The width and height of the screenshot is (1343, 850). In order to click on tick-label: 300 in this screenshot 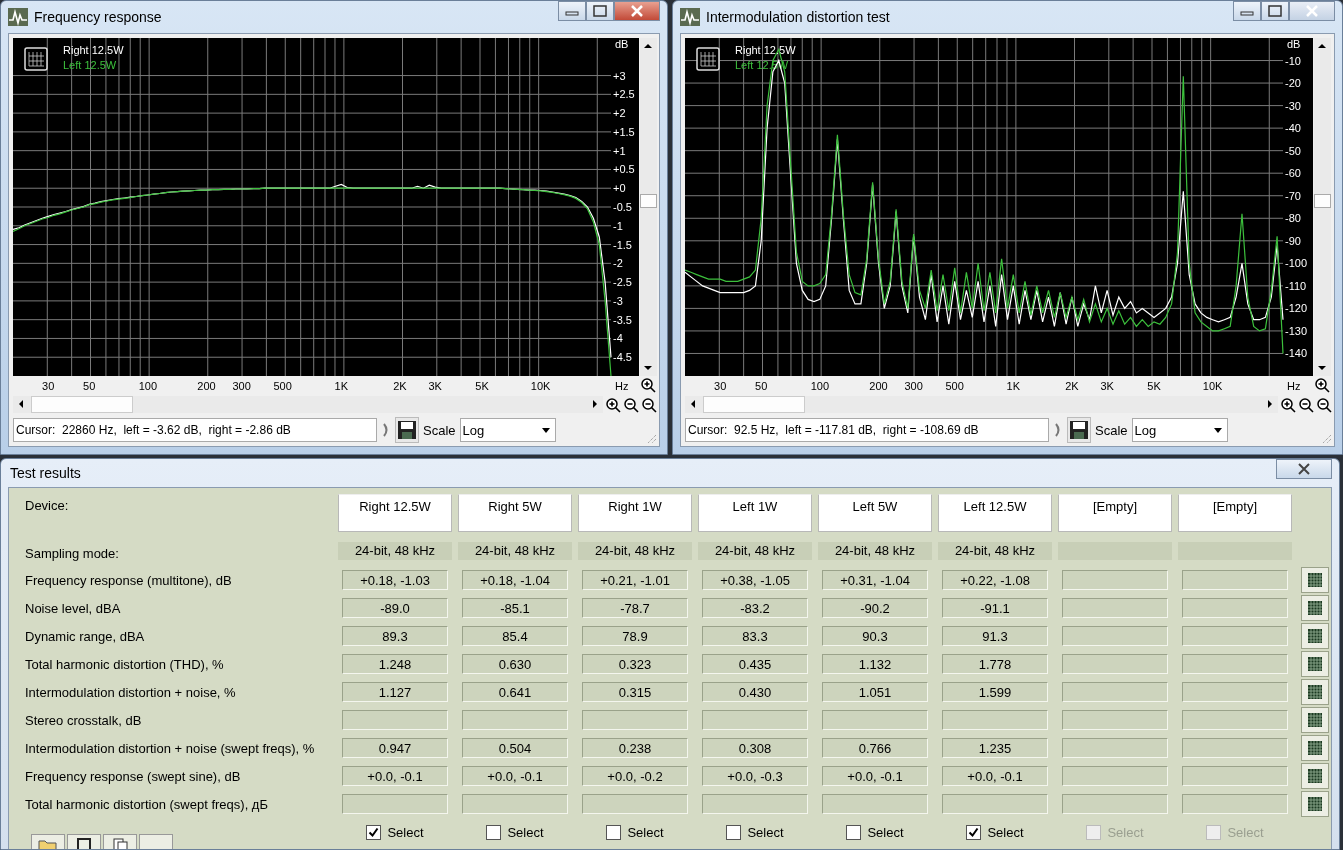, I will do `click(913, 386)`.